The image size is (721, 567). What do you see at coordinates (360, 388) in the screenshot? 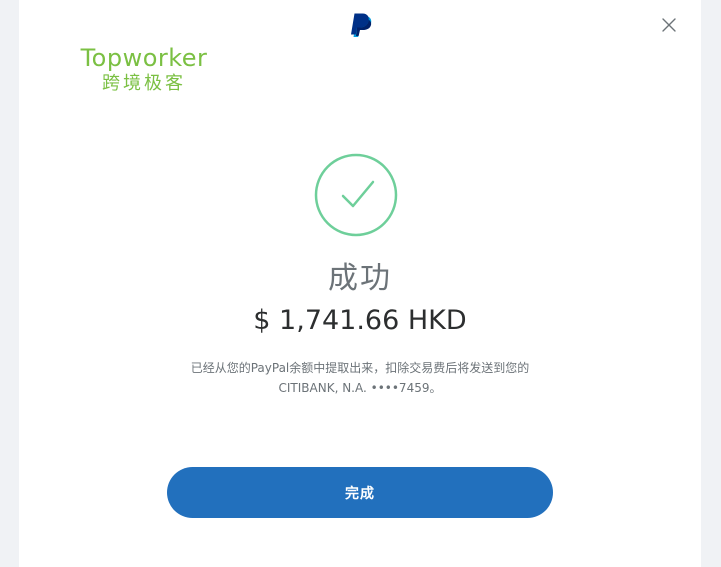
I see `status-message-line-2: CITIBANK, N.A. ••••7459。` at bounding box center [360, 388].